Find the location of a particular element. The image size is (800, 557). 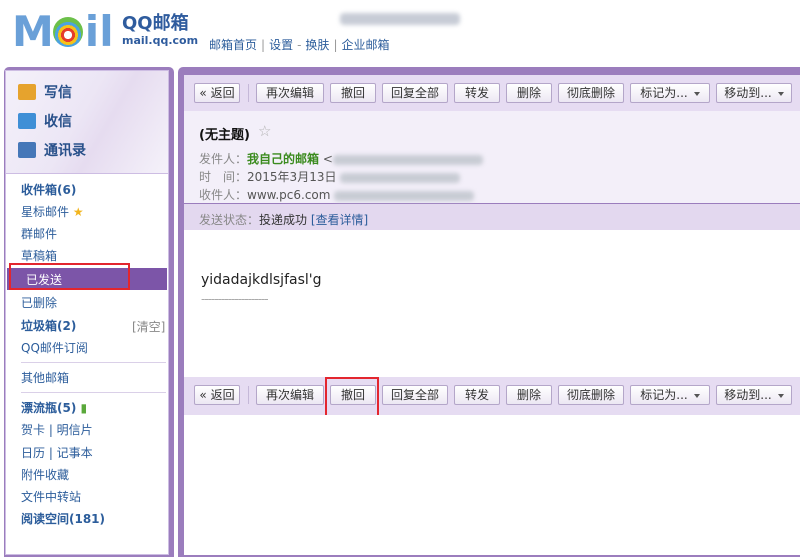

folder-group-mail: 群邮件 is located at coordinates (39, 234).